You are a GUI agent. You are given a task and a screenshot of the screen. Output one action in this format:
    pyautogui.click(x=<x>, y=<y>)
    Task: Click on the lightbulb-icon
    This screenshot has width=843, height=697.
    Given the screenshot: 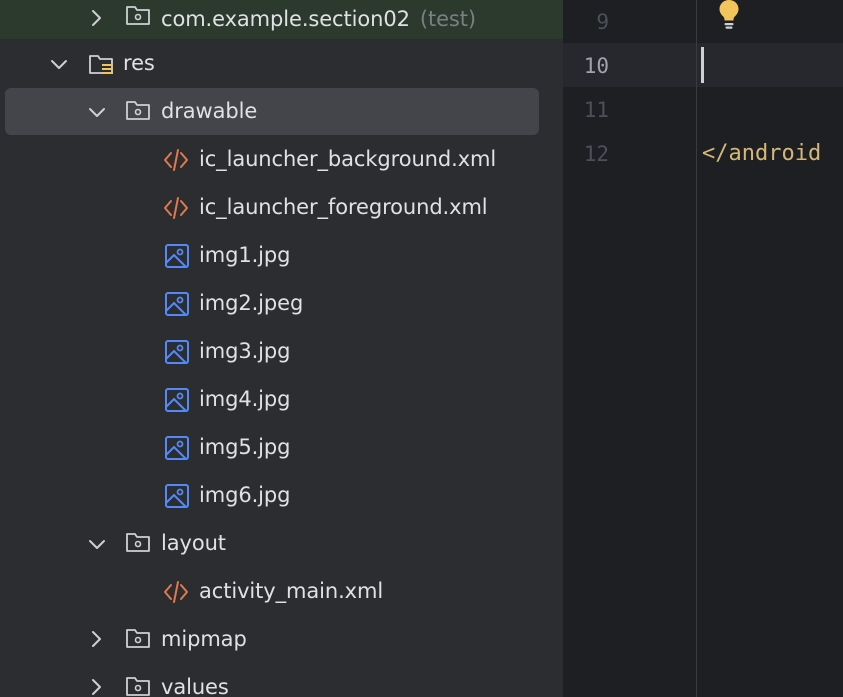 What is the action you would take?
    pyautogui.click(x=729, y=16)
    